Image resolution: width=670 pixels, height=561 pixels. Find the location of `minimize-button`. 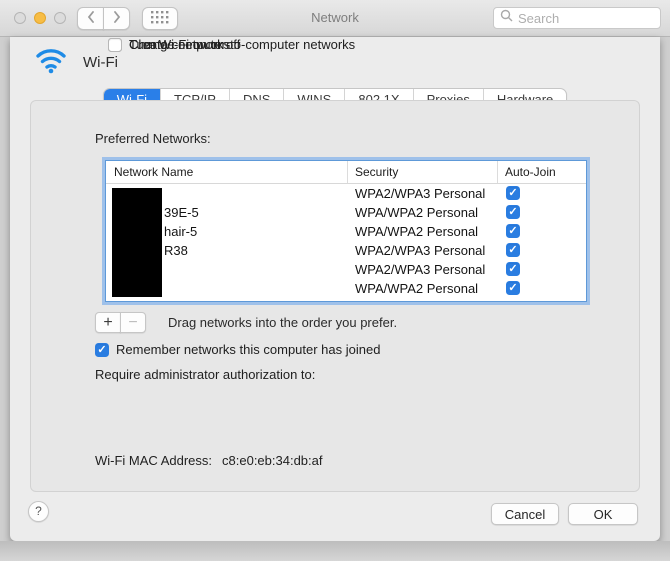

minimize-button is located at coordinates (40, 18).